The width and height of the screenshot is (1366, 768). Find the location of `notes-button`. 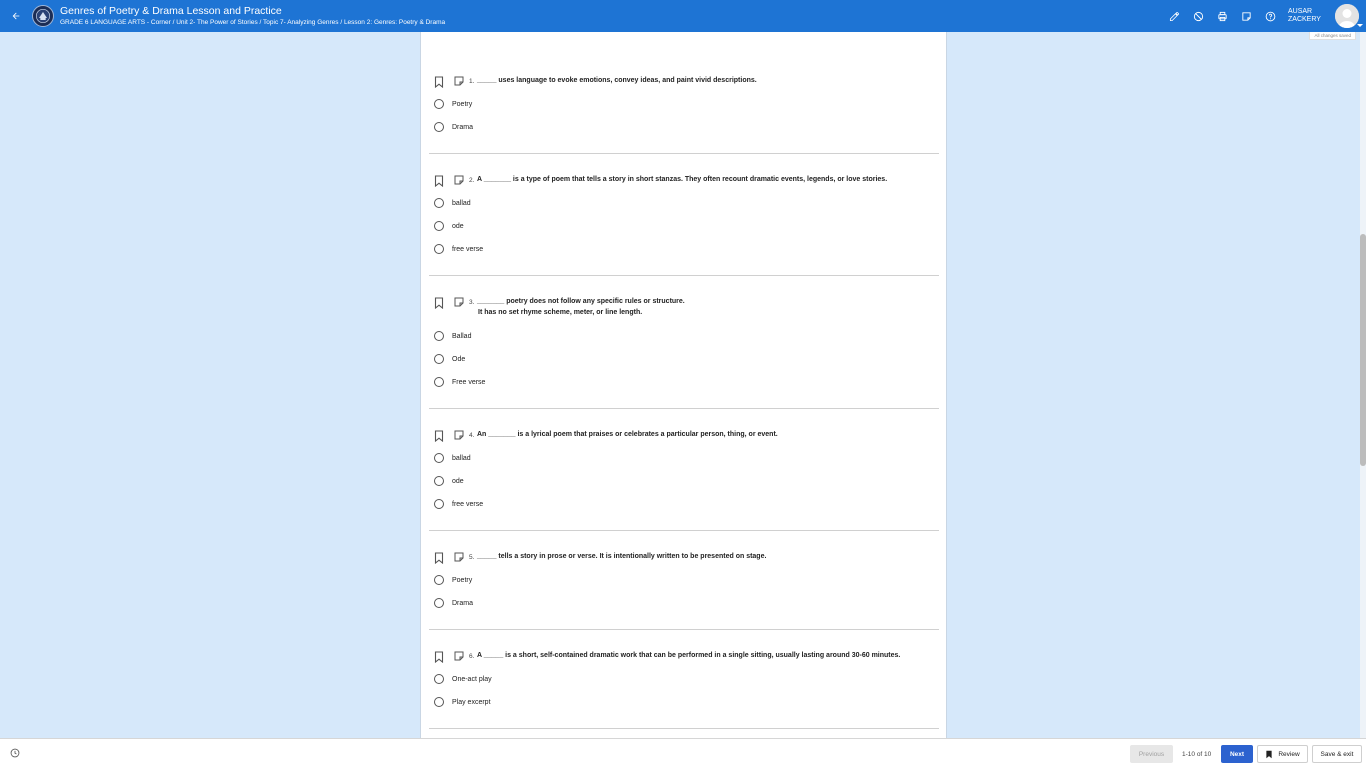

notes-button is located at coordinates (1246, 16).